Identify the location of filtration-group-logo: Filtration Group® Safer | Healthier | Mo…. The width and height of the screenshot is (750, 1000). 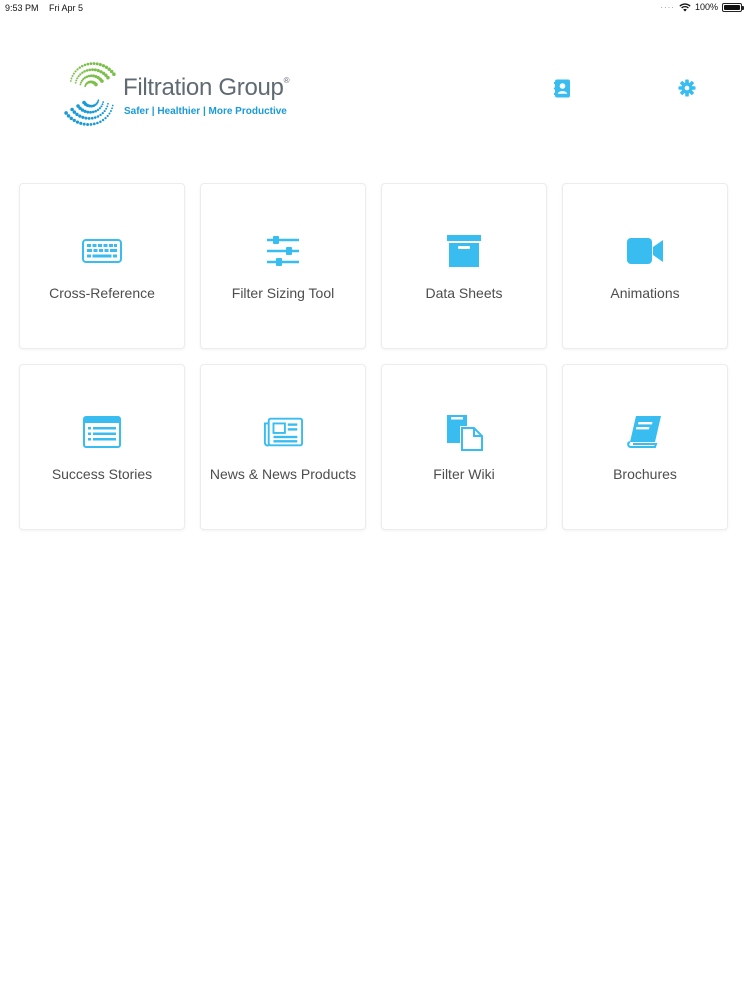
(195, 93).